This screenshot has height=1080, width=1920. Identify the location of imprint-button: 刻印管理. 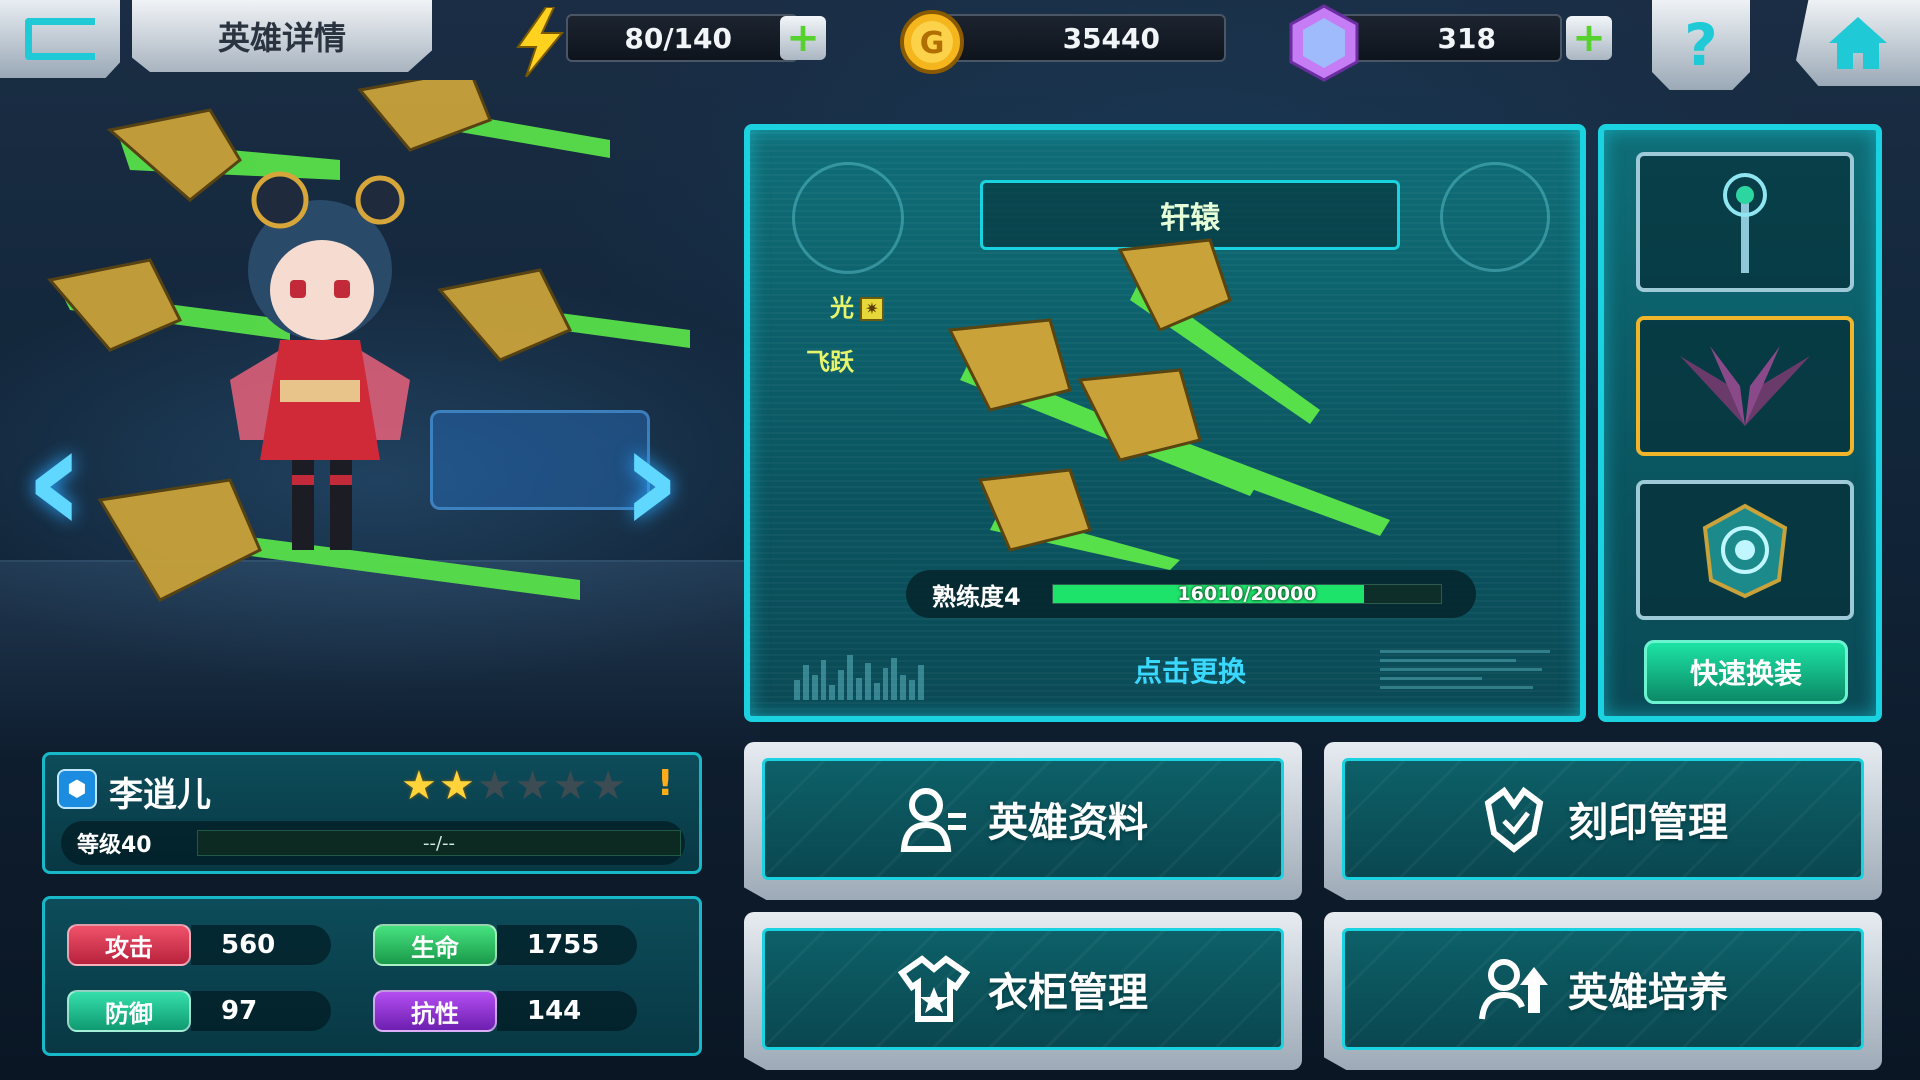
(1603, 821).